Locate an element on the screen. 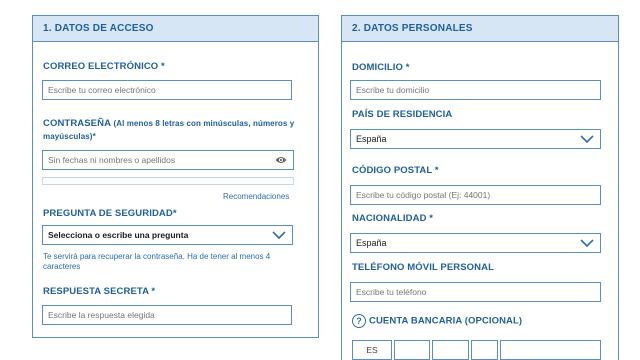  security-question-label: PREGUNTA DE SEGURIDAD* is located at coordinates (110, 213).